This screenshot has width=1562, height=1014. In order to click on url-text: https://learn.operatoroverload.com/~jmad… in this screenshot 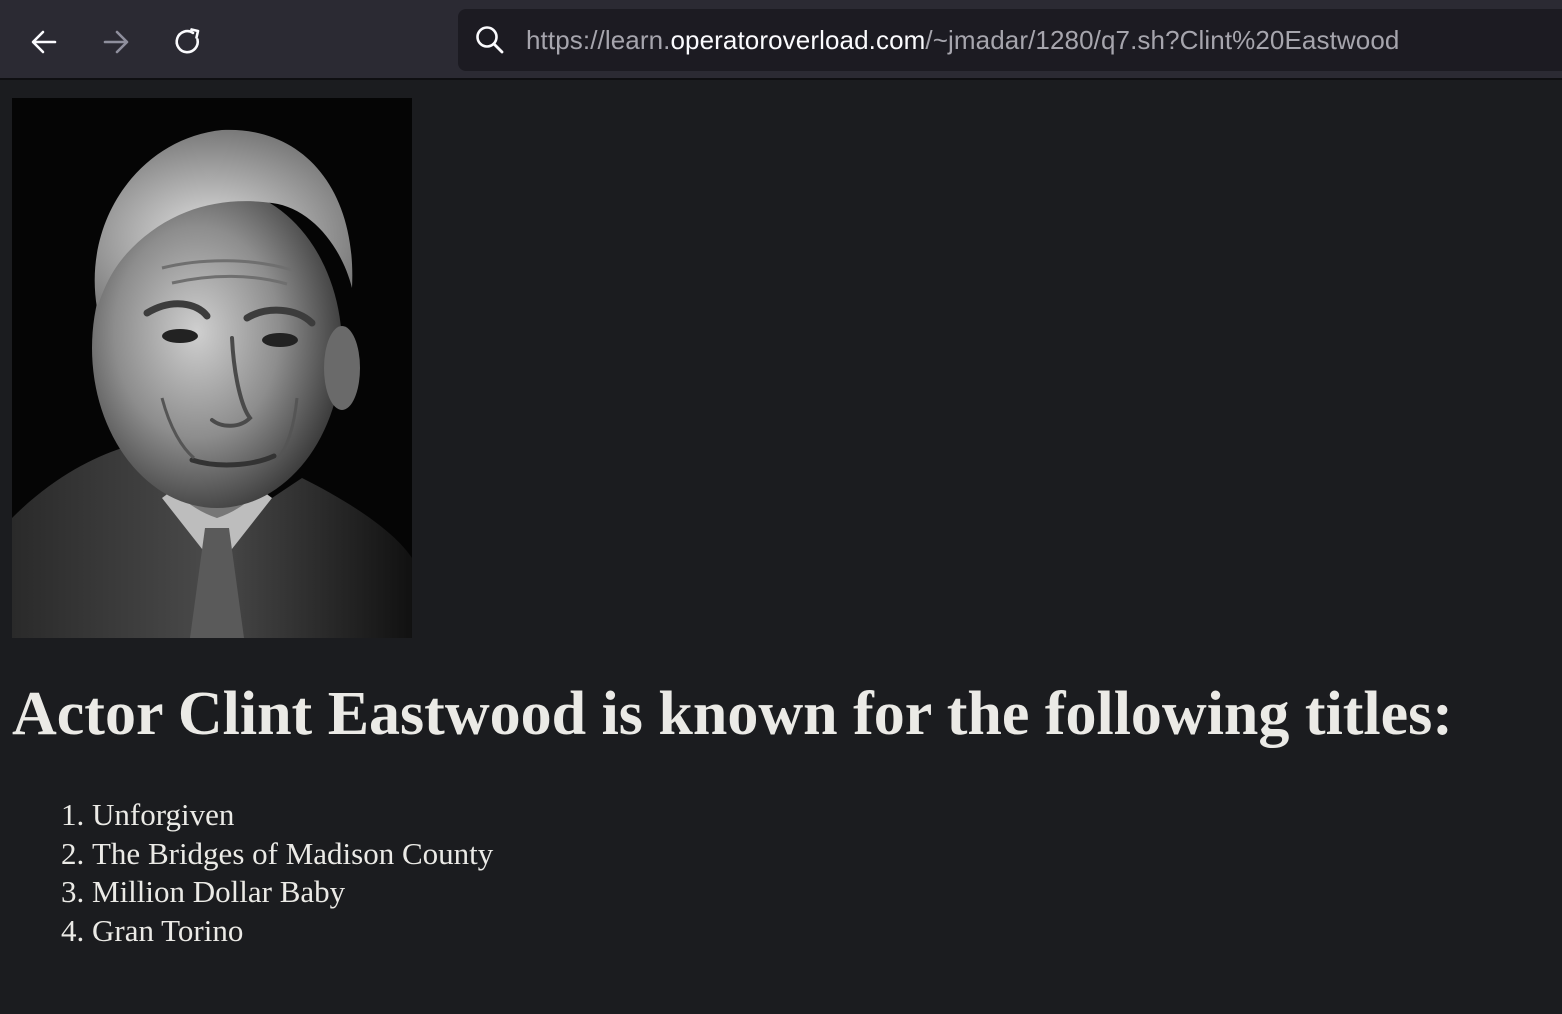, I will do `click(962, 40)`.